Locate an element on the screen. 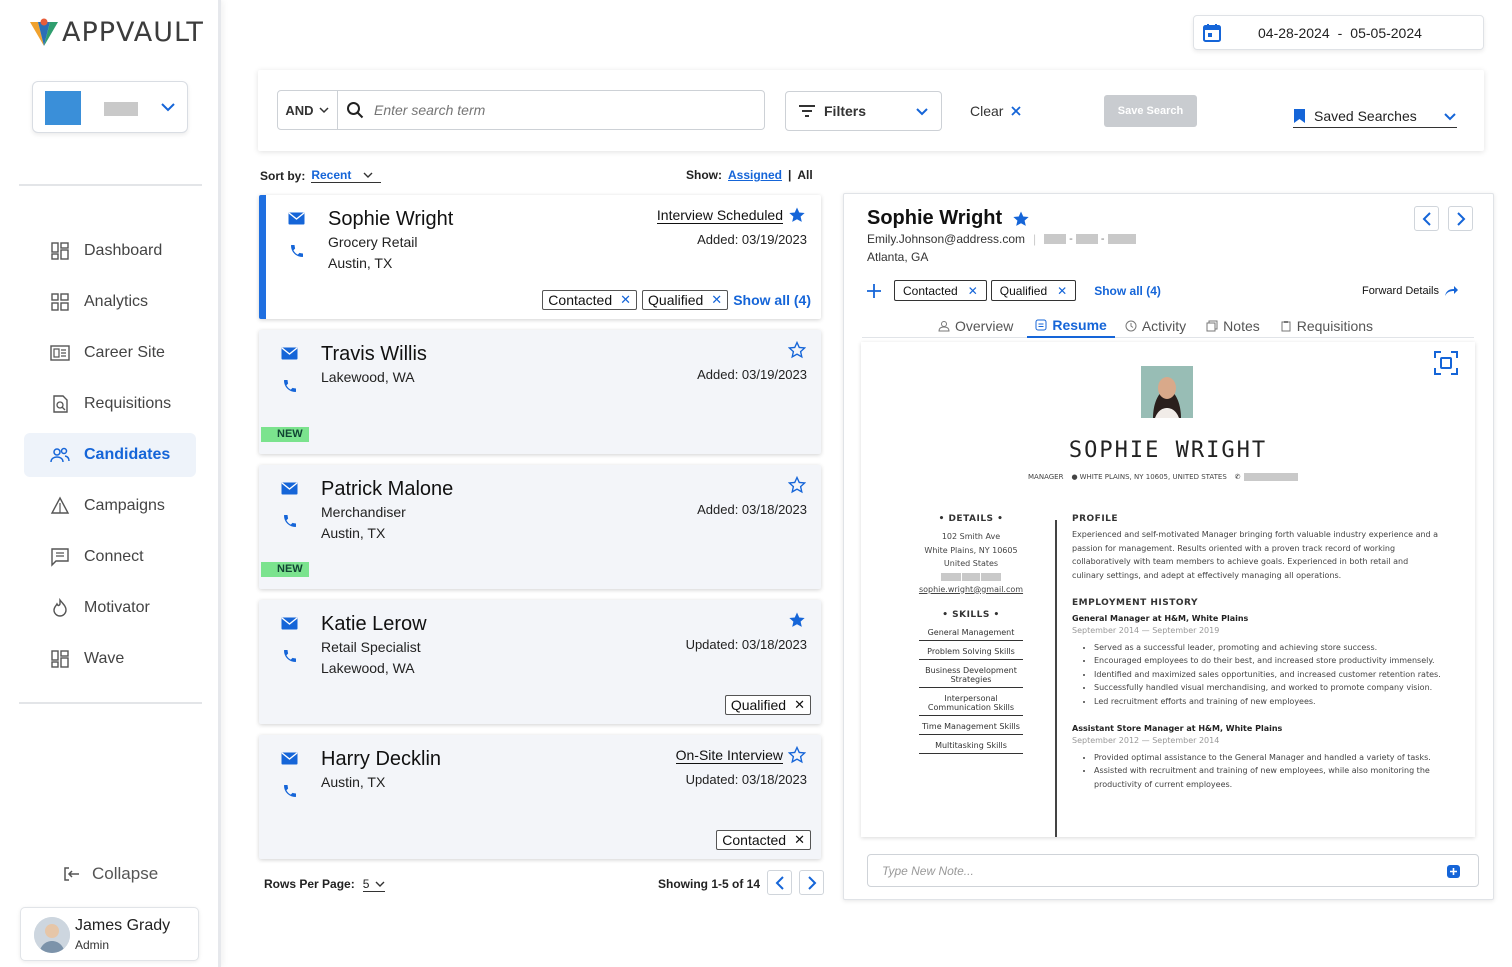  sidebar-item-candidates: Candidates is located at coordinates (110, 455).